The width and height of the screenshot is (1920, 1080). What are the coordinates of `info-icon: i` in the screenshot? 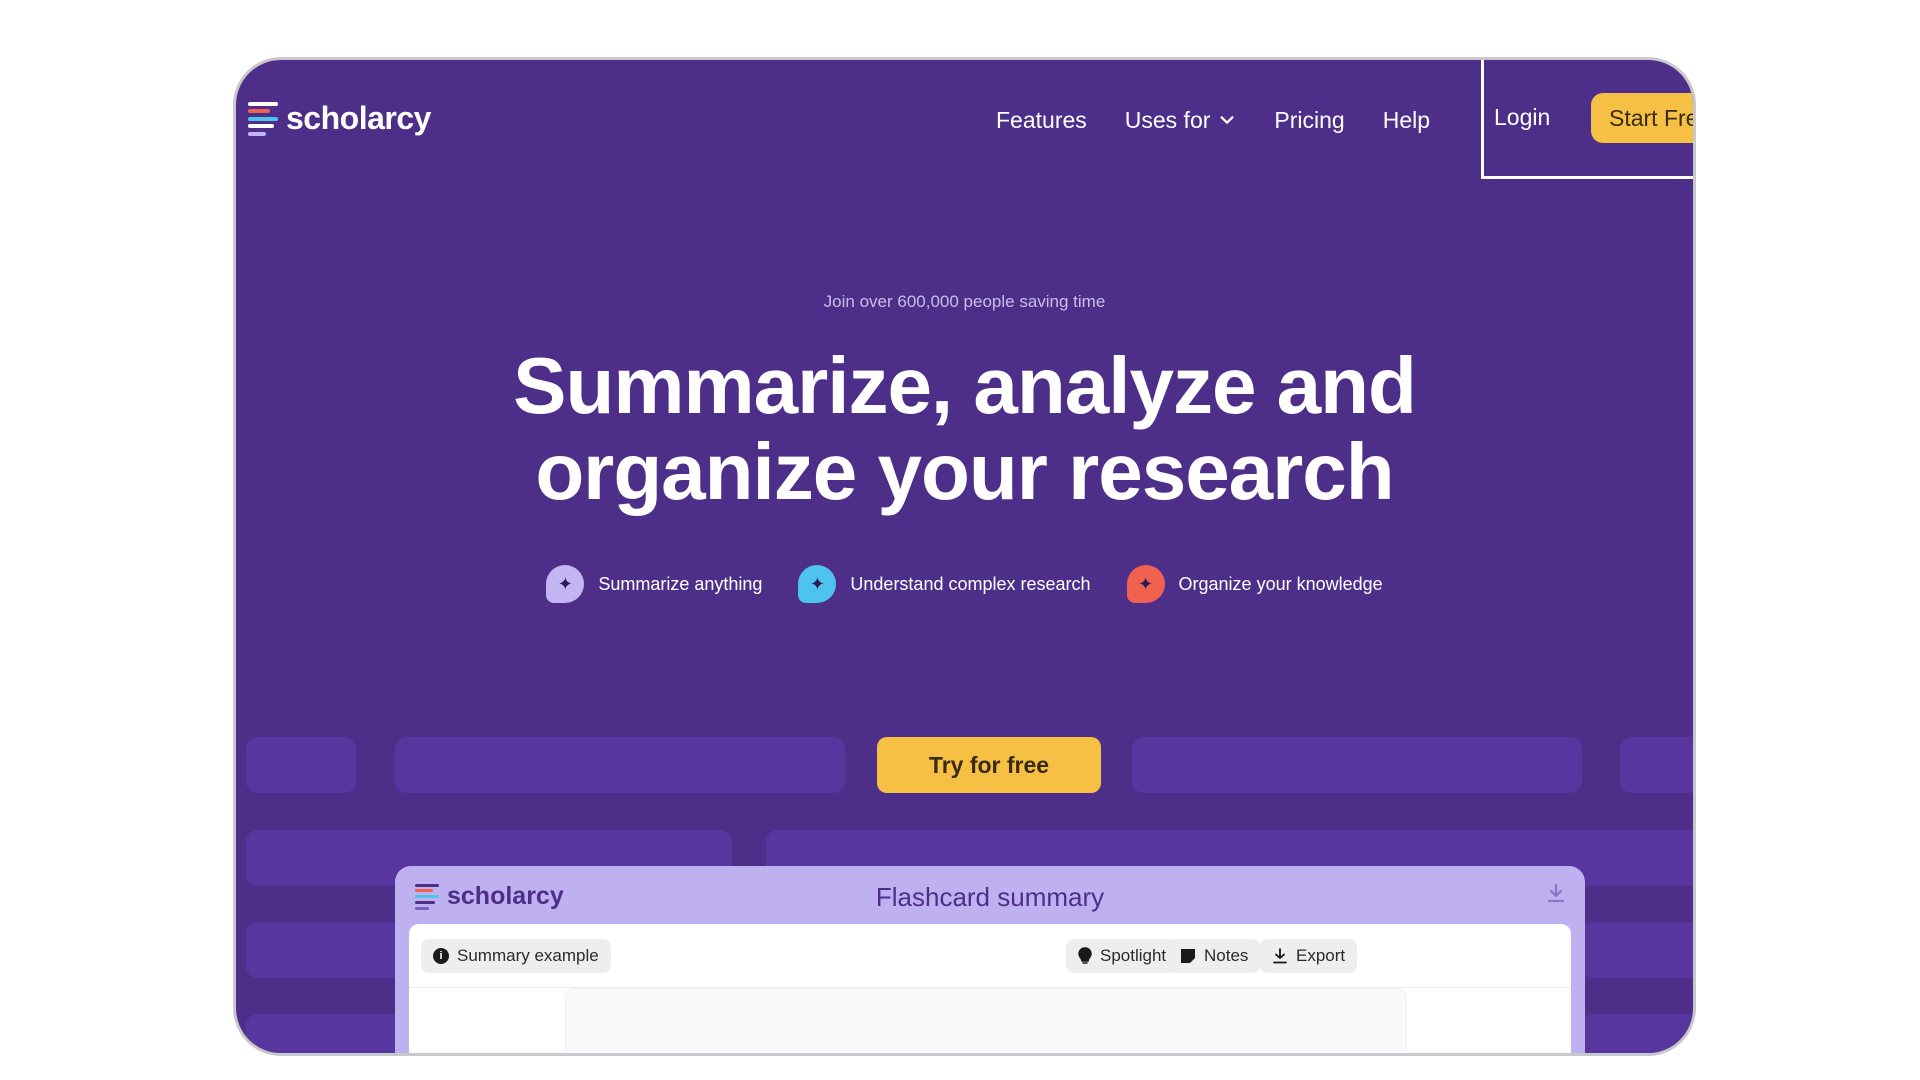 It's located at (441, 956).